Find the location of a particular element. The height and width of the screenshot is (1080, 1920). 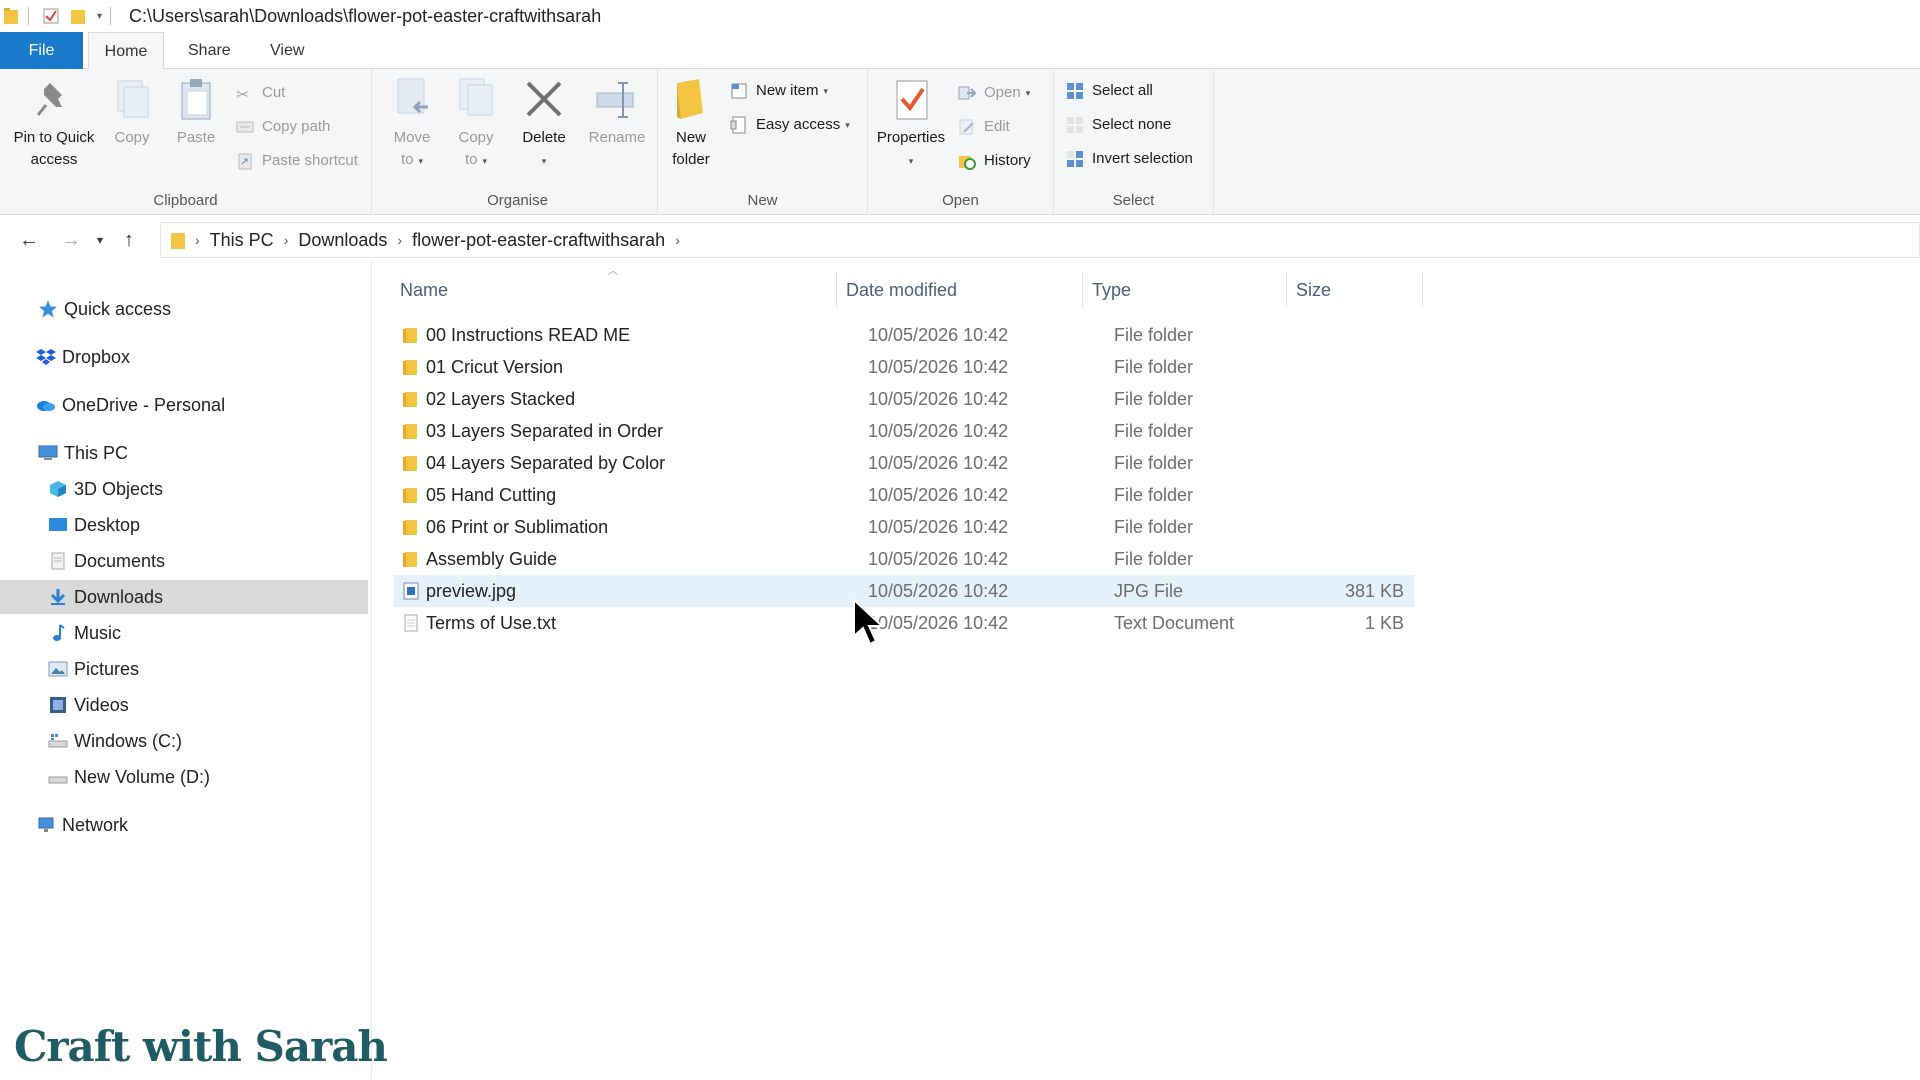

pin-label-line1: Pin to Quick is located at coordinates (54, 137).